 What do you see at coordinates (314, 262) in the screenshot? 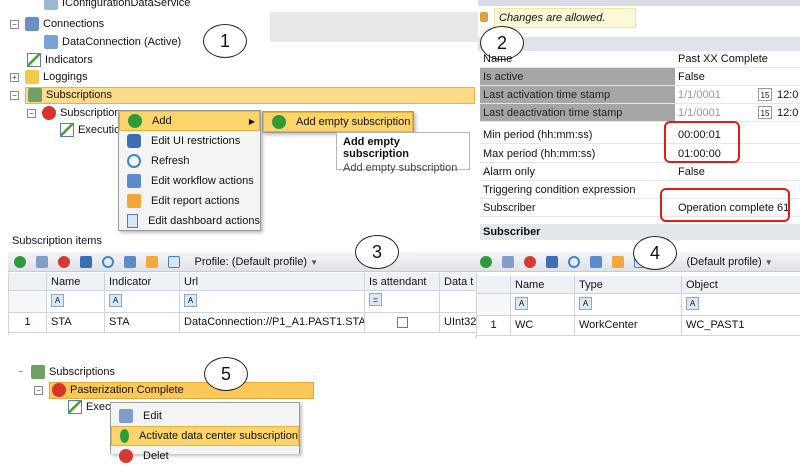
I see `chevron-down-icon: ▼` at bounding box center [314, 262].